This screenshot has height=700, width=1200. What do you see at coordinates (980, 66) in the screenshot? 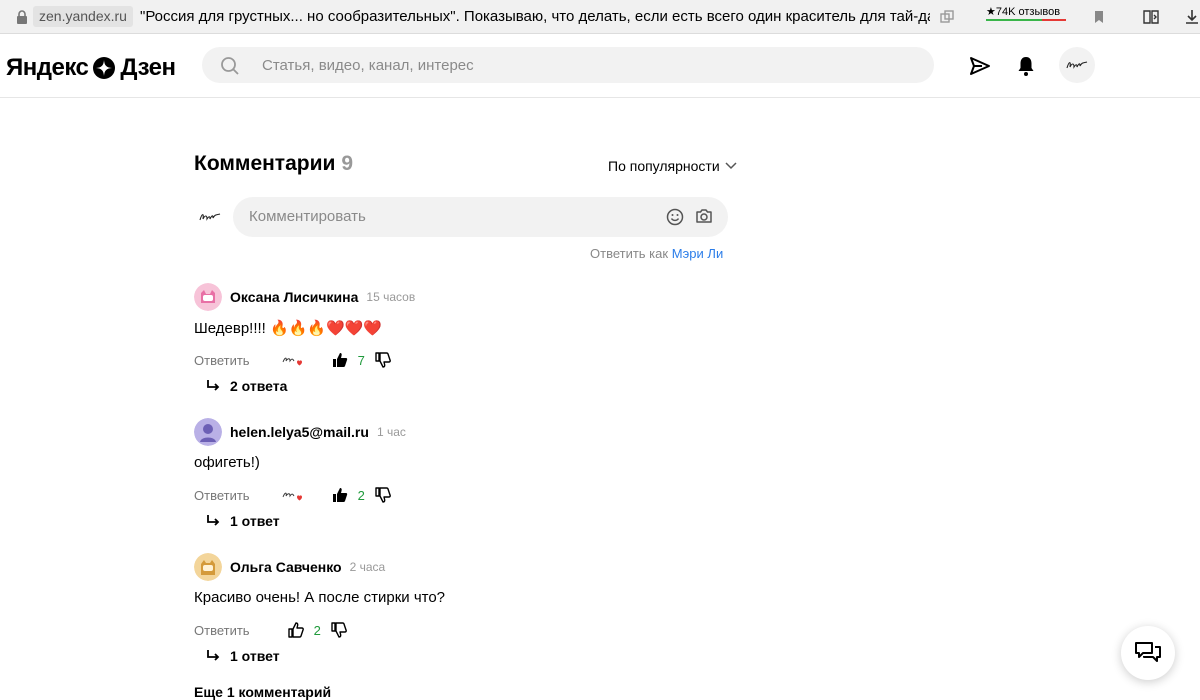
I see `send-icon` at bounding box center [980, 66].